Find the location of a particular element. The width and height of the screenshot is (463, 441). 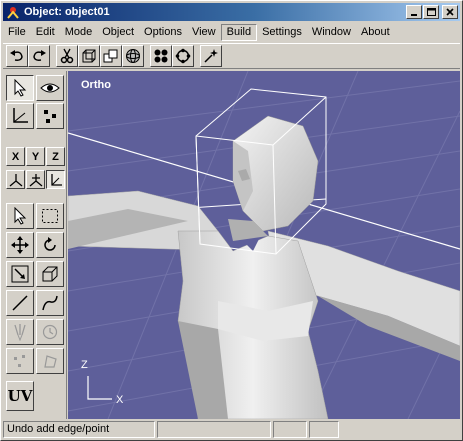

extrude-cube-icon is located at coordinates (50, 274).